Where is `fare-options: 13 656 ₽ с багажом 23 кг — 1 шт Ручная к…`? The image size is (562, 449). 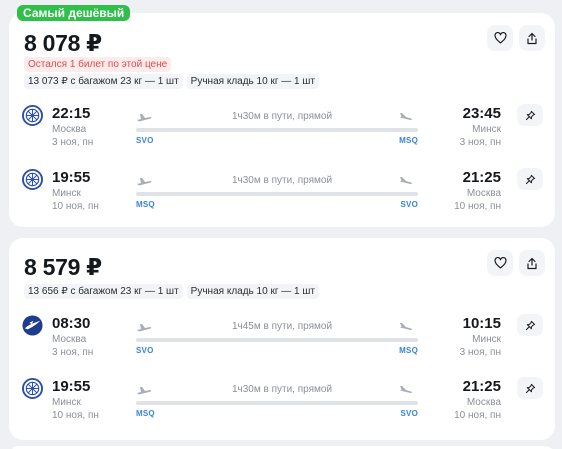
fare-options: 13 656 ₽ с багажом 23 кг — 1 шт Ручная к… is located at coordinates (171, 291).